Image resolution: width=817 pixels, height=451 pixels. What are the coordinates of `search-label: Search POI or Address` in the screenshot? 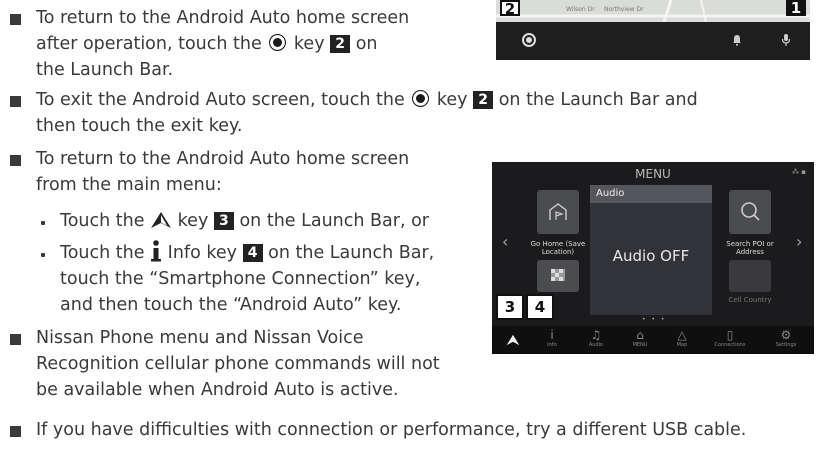 It's located at (750, 248).